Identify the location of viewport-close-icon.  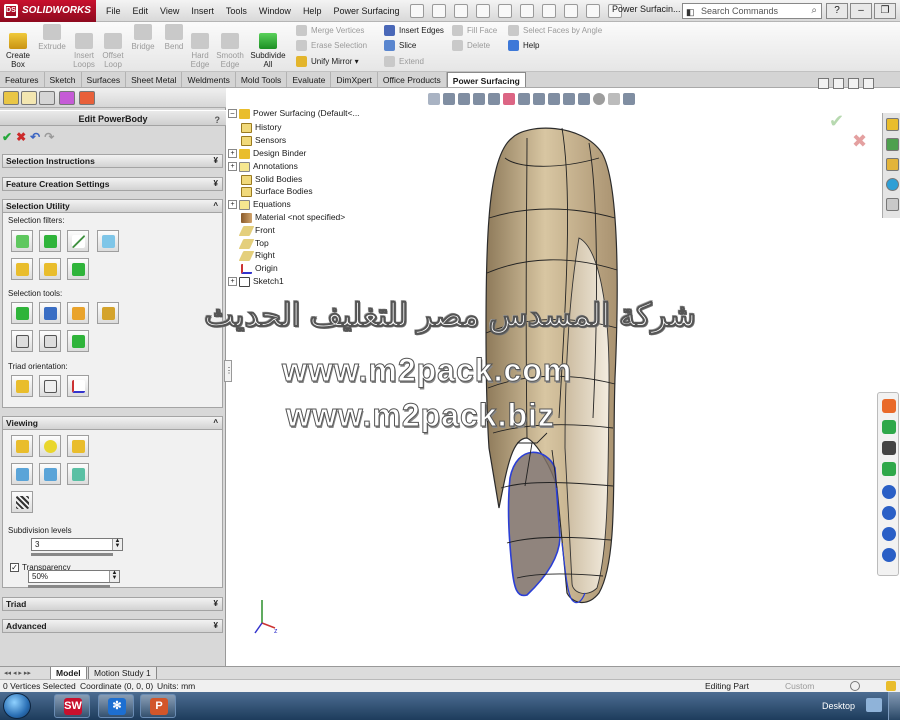
(868, 83).